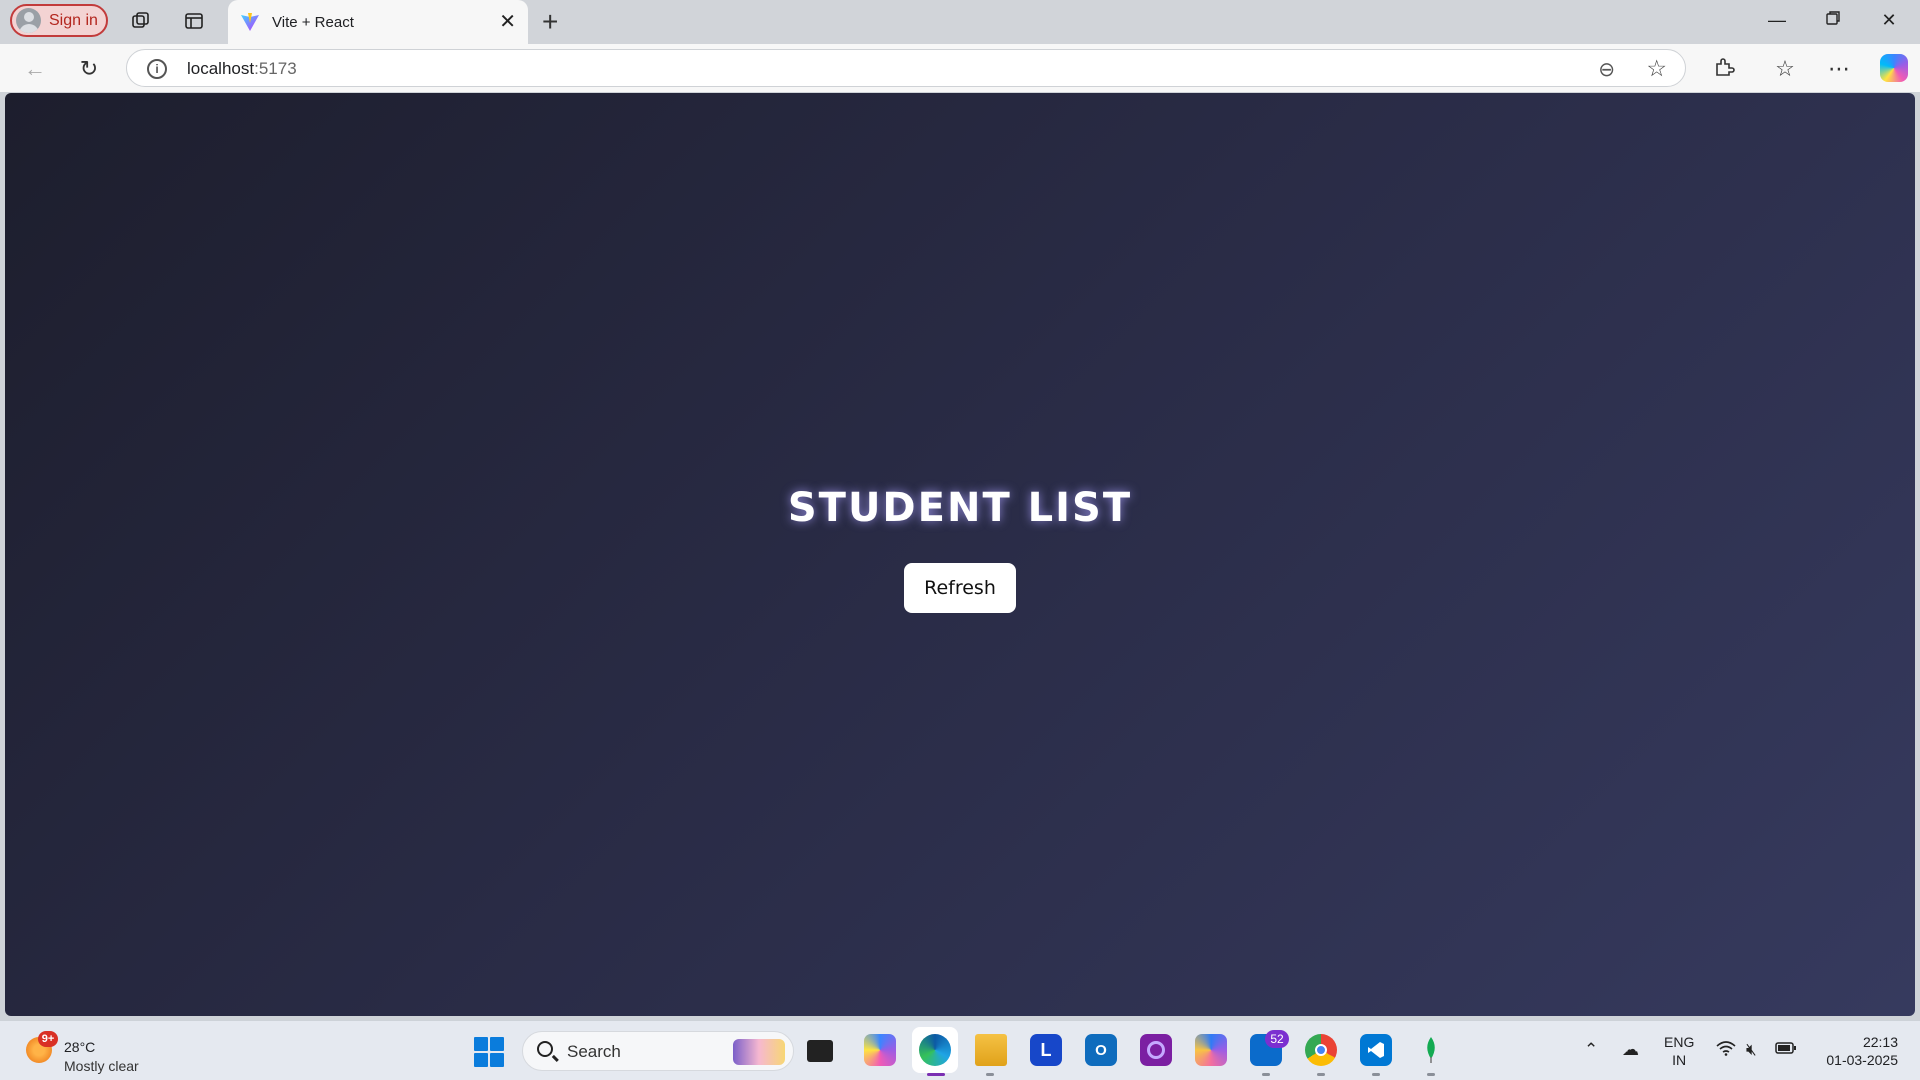 The height and width of the screenshot is (1080, 1920). I want to click on m365-icon, so click(1211, 1050).